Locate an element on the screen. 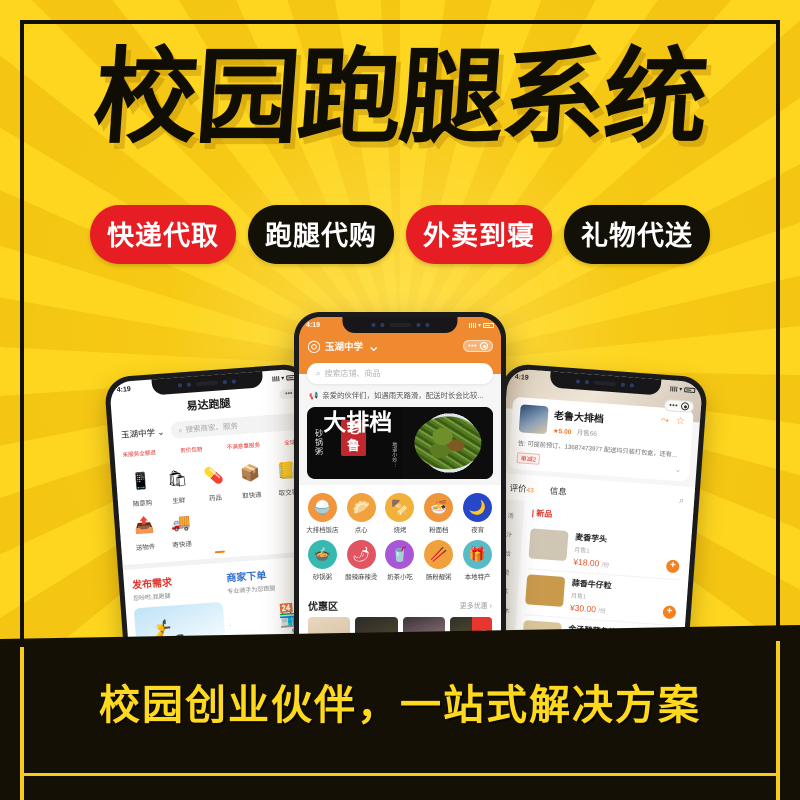 The width and height of the screenshot is (800, 800). promo-banner: 砂锅粥 老鲁 大排档 地道小炒··· is located at coordinates (400, 443).